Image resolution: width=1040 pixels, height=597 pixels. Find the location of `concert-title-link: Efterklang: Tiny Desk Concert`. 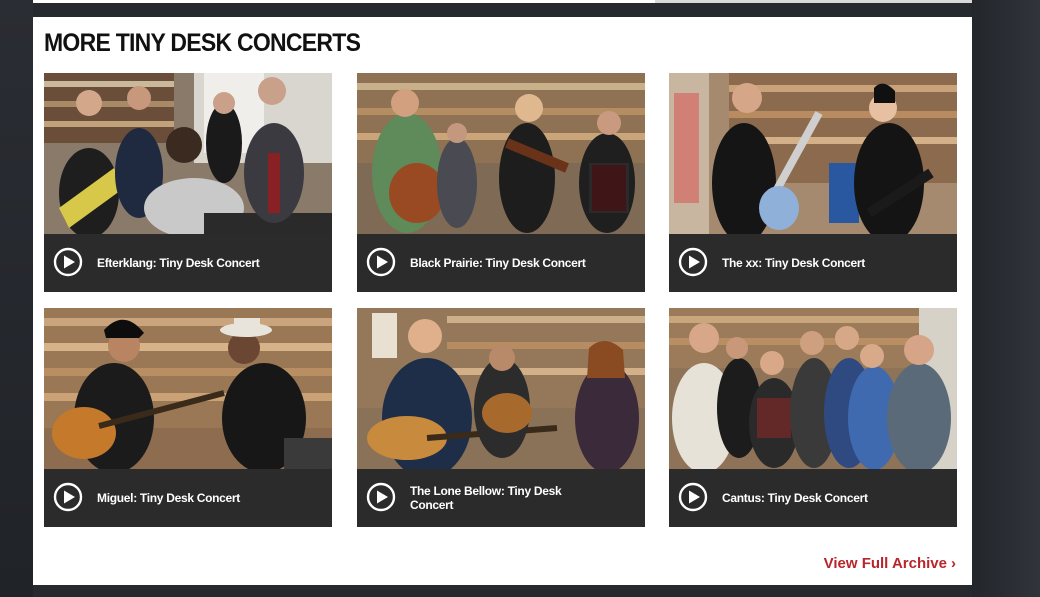

concert-title-link: Efterklang: Tiny Desk Concert is located at coordinates (209, 263).